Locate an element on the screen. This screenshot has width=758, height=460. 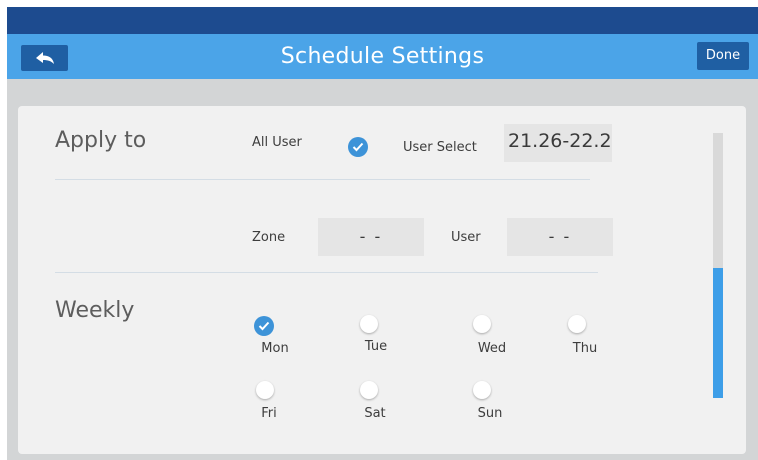
day-sun-radio is located at coordinates (482, 390).